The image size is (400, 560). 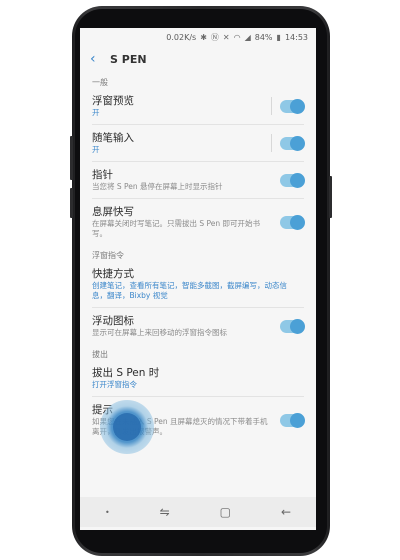 What do you see at coordinates (292, 180) in the screenshot?
I see `pointer-toggle` at bounding box center [292, 180].